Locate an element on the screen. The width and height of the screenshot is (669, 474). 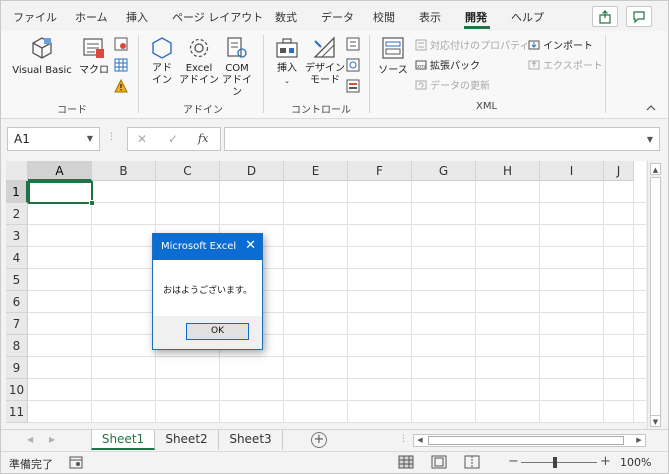
macro-button: マクロ is located at coordinates (94, 62).